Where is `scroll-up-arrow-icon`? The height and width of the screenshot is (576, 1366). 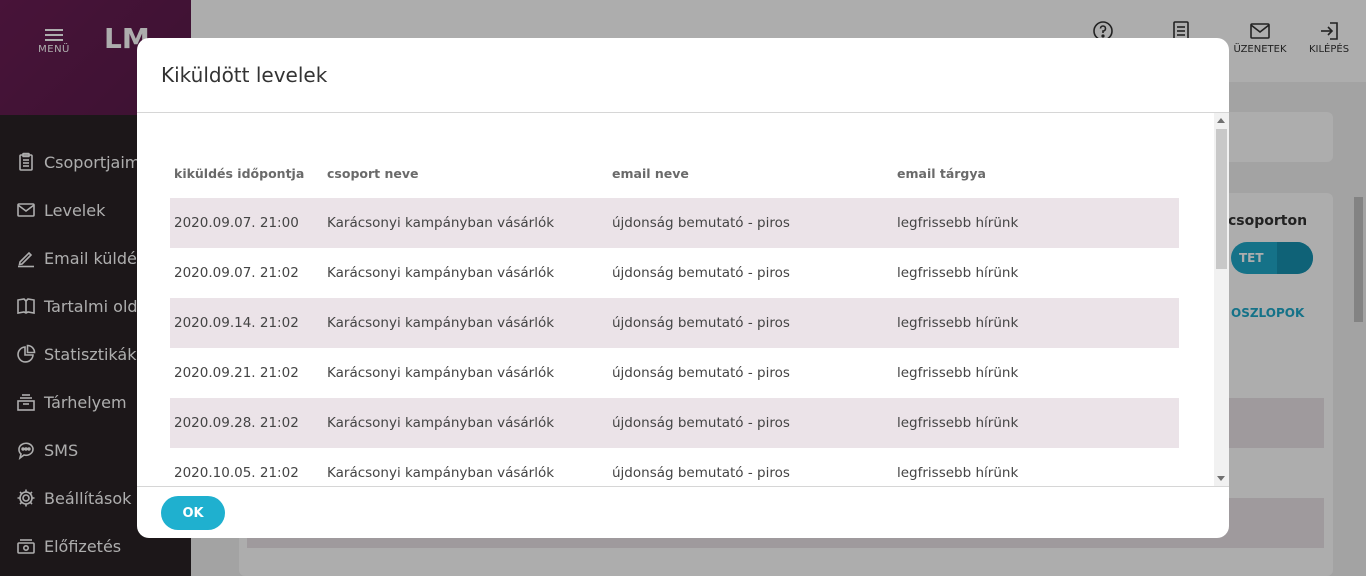 scroll-up-arrow-icon is located at coordinates (1221, 120).